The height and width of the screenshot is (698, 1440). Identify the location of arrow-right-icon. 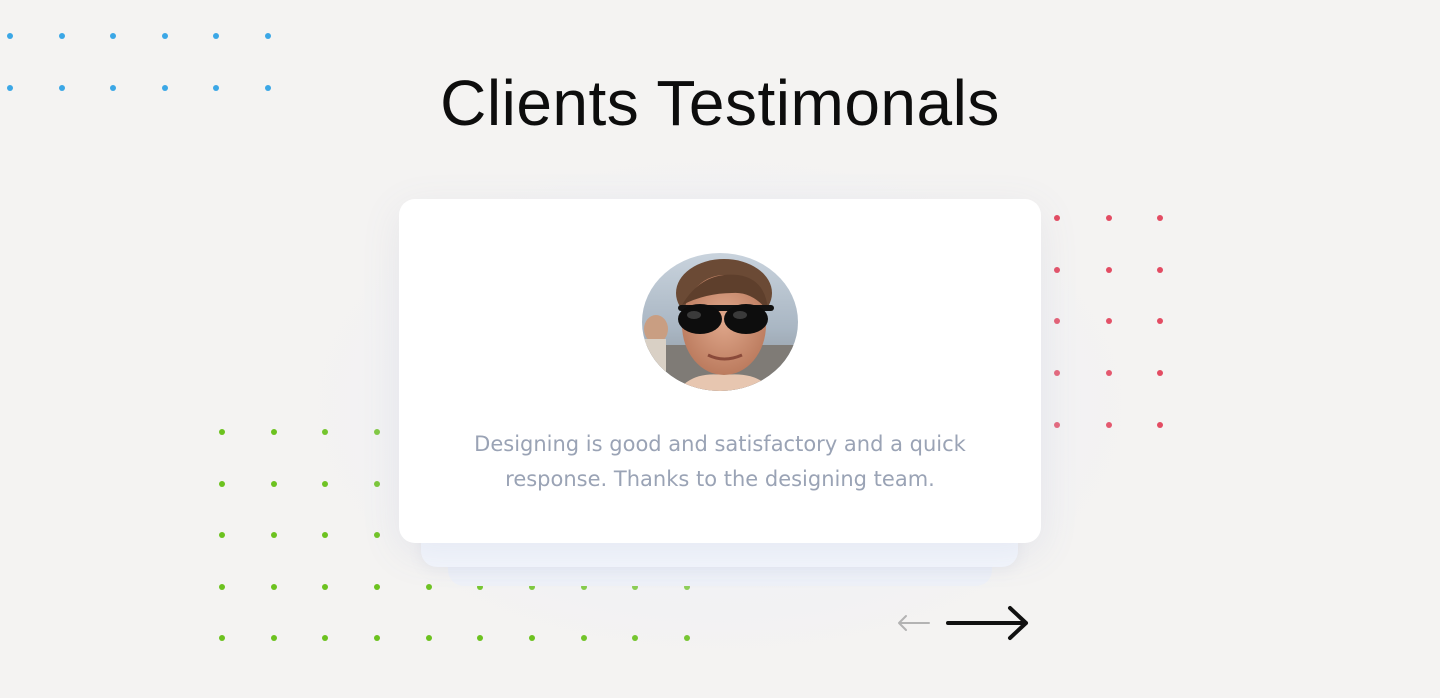
(987, 623).